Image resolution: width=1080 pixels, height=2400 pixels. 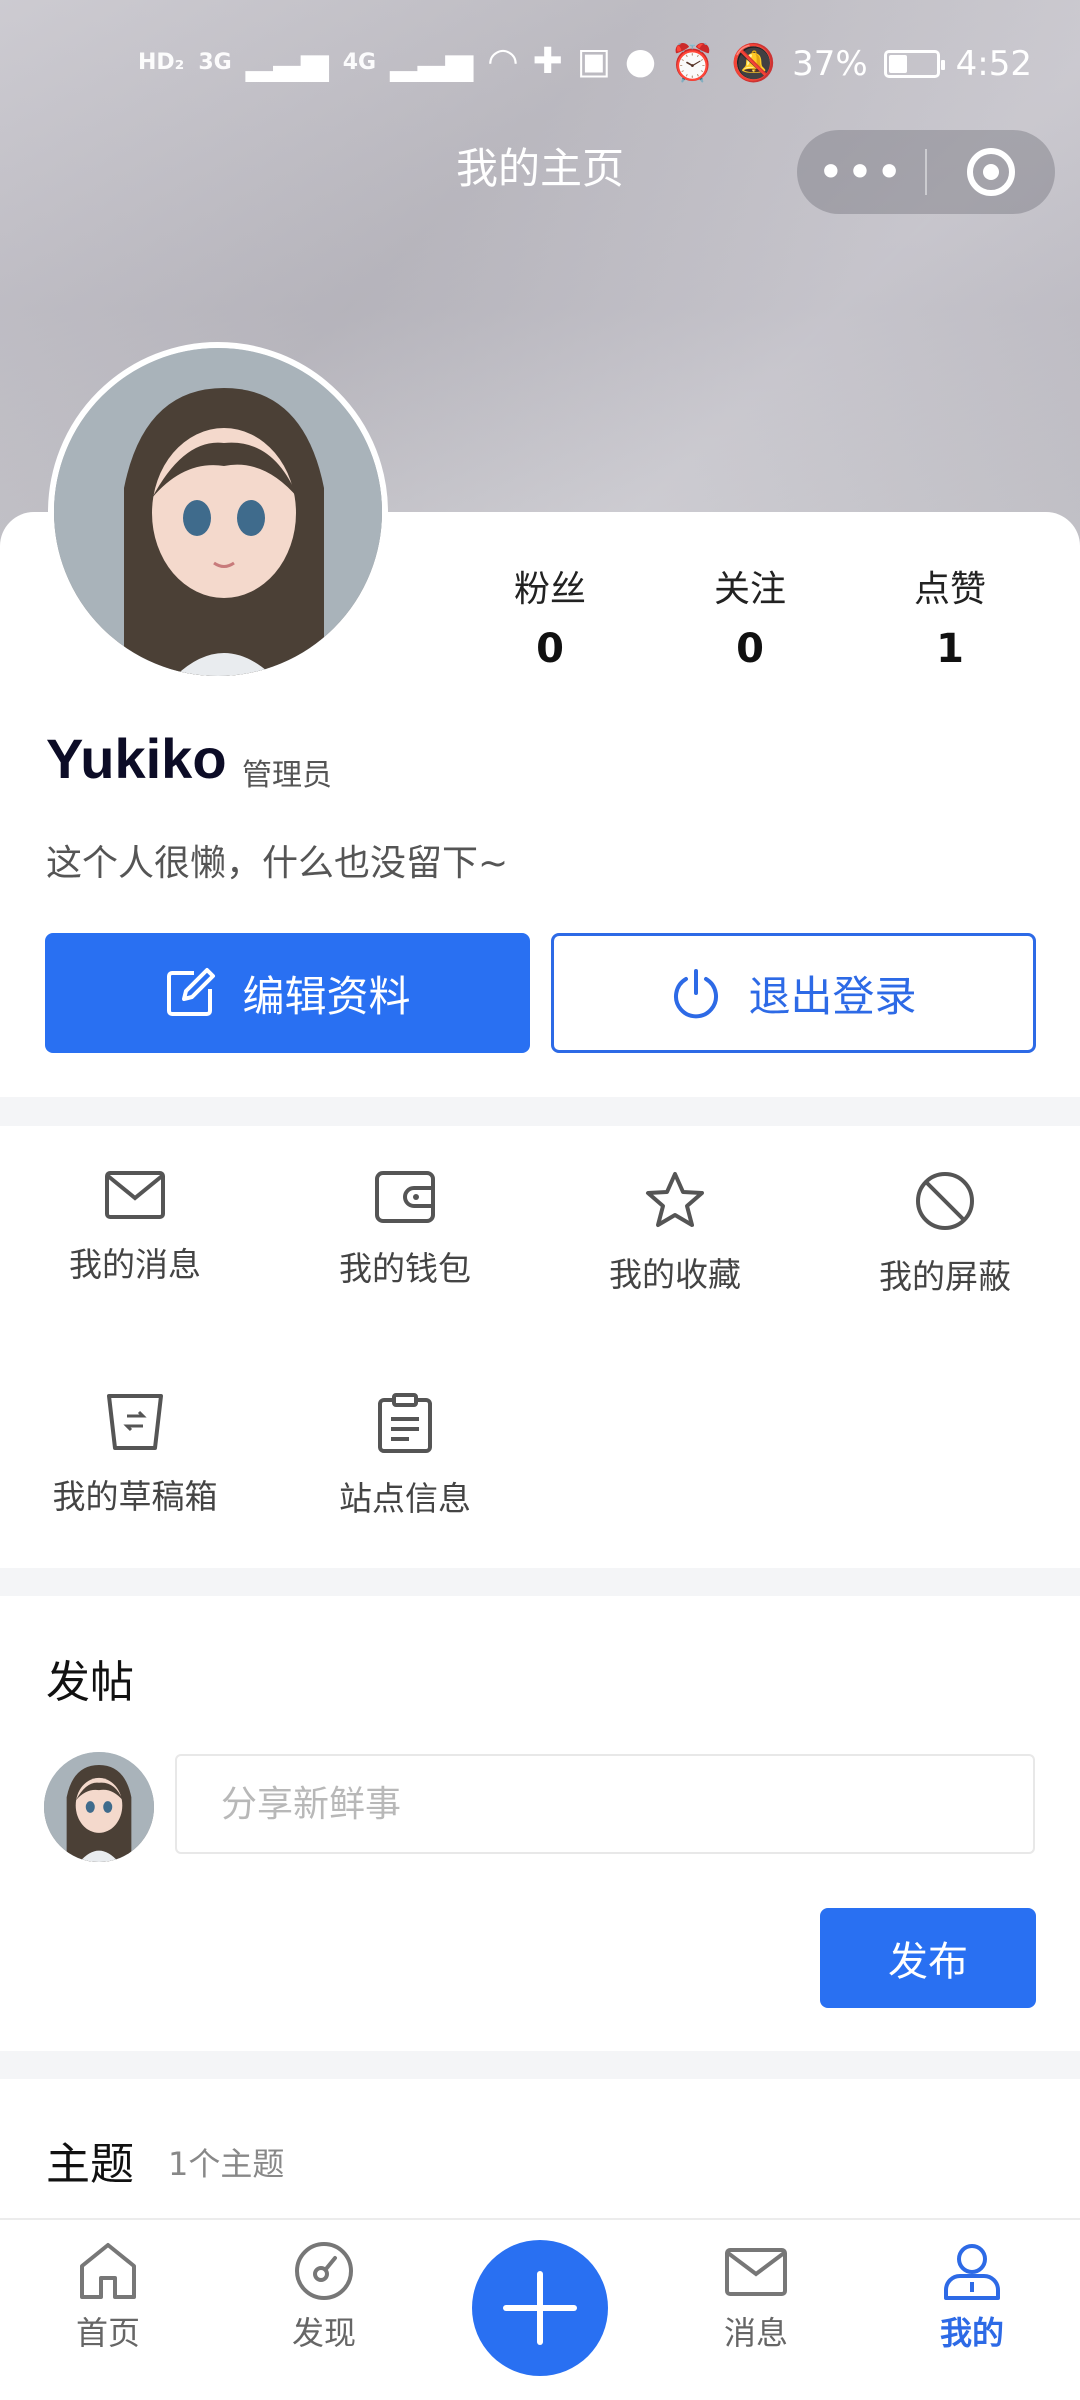 I want to click on user-icon, so click(x=972, y=2272).